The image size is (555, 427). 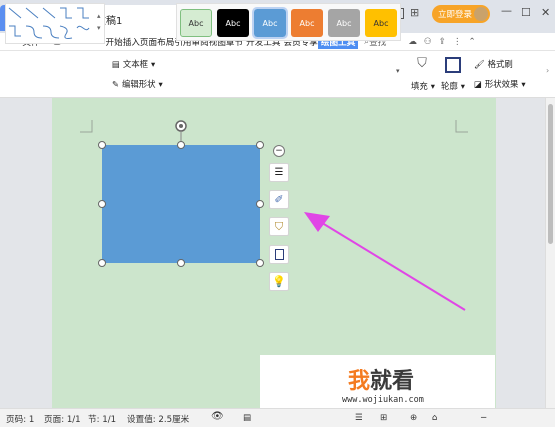 I want to click on textbox-label: 文本框, so click(x=135, y=64).